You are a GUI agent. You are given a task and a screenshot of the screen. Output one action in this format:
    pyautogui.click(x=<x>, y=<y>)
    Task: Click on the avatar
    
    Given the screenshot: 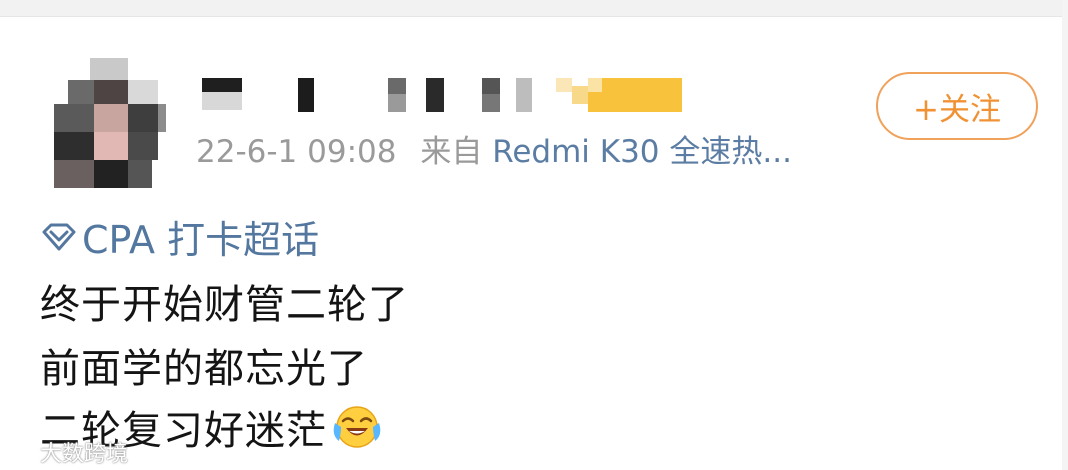 What is the action you would take?
    pyautogui.click(x=110, y=123)
    